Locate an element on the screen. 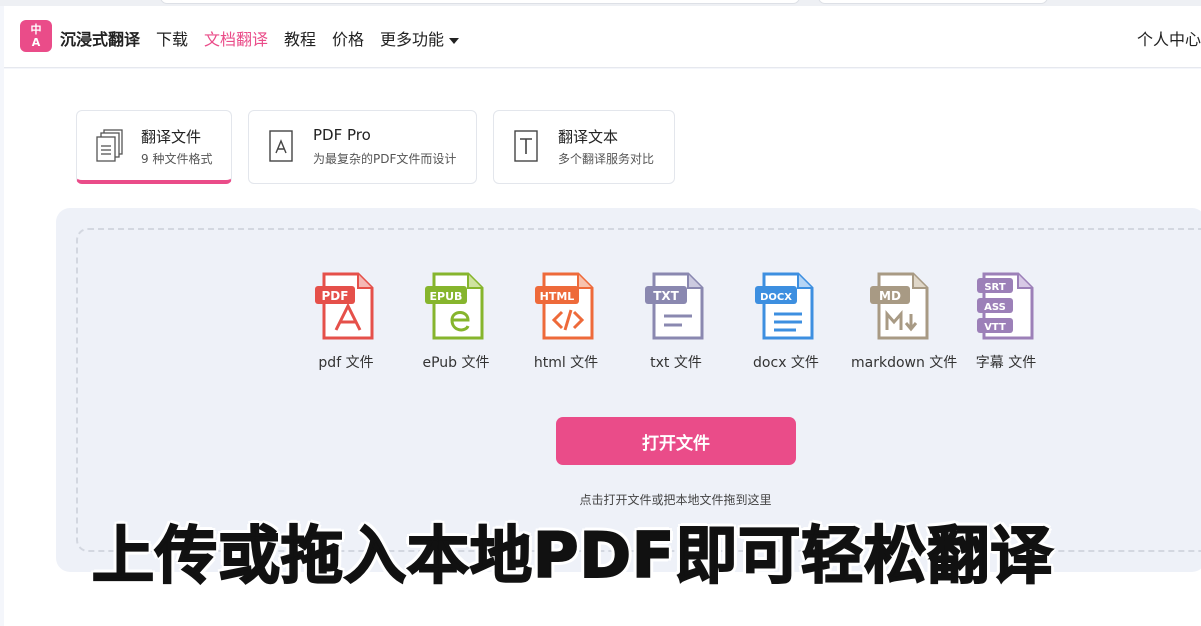 The height and width of the screenshot is (626, 1201). format-markdown: MD markdown 文件 is located at coordinates (904, 321).